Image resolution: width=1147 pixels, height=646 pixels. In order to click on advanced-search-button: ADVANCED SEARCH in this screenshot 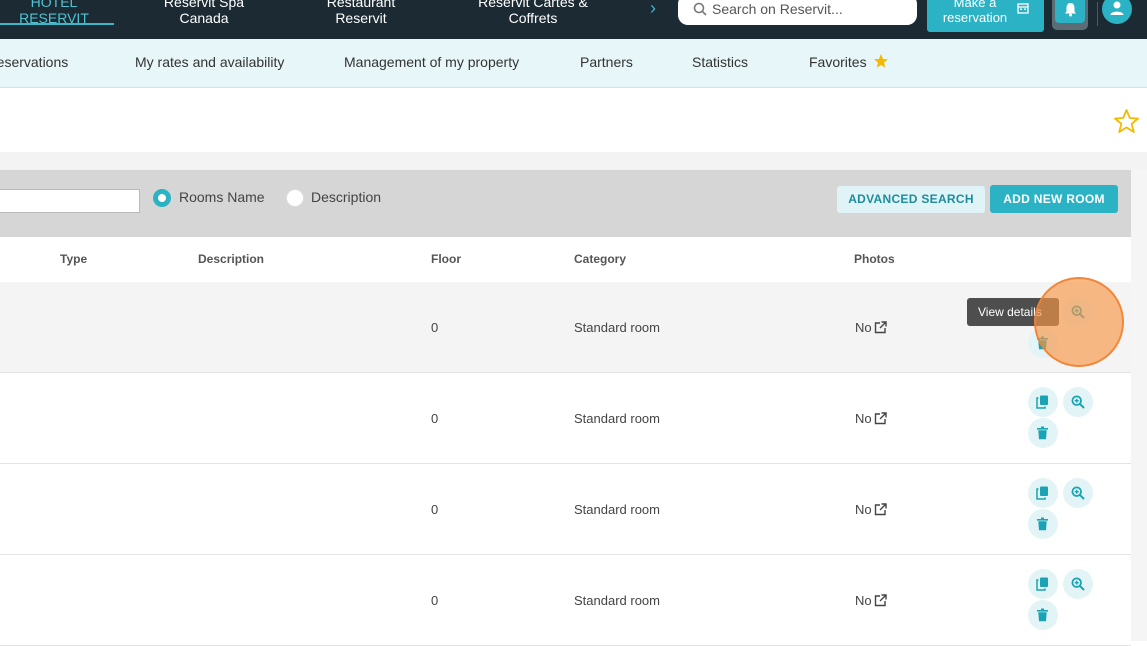, I will do `click(911, 199)`.